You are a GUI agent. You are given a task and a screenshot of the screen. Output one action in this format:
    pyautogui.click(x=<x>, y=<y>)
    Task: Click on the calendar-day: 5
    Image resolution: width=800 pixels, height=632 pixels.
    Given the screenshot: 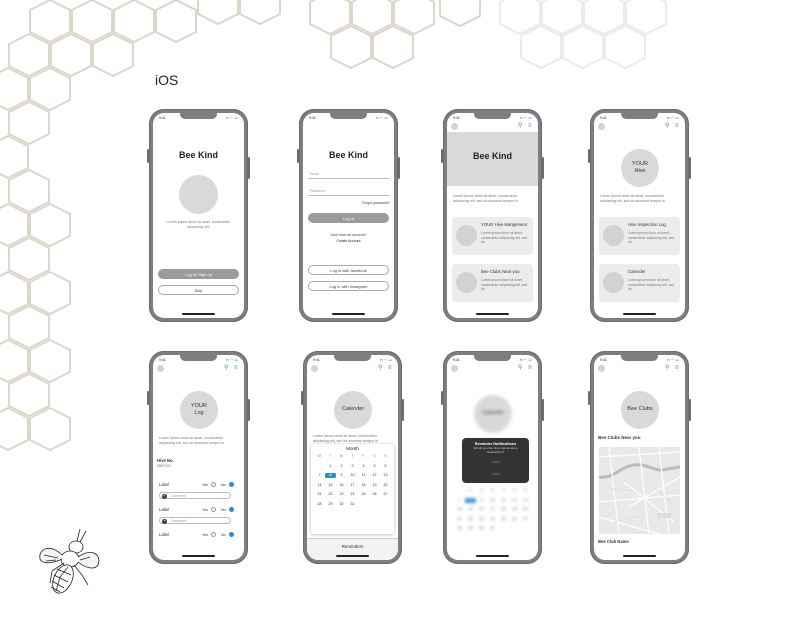 What is the action you would take?
    pyautogui.click(x=374, y=466)
    